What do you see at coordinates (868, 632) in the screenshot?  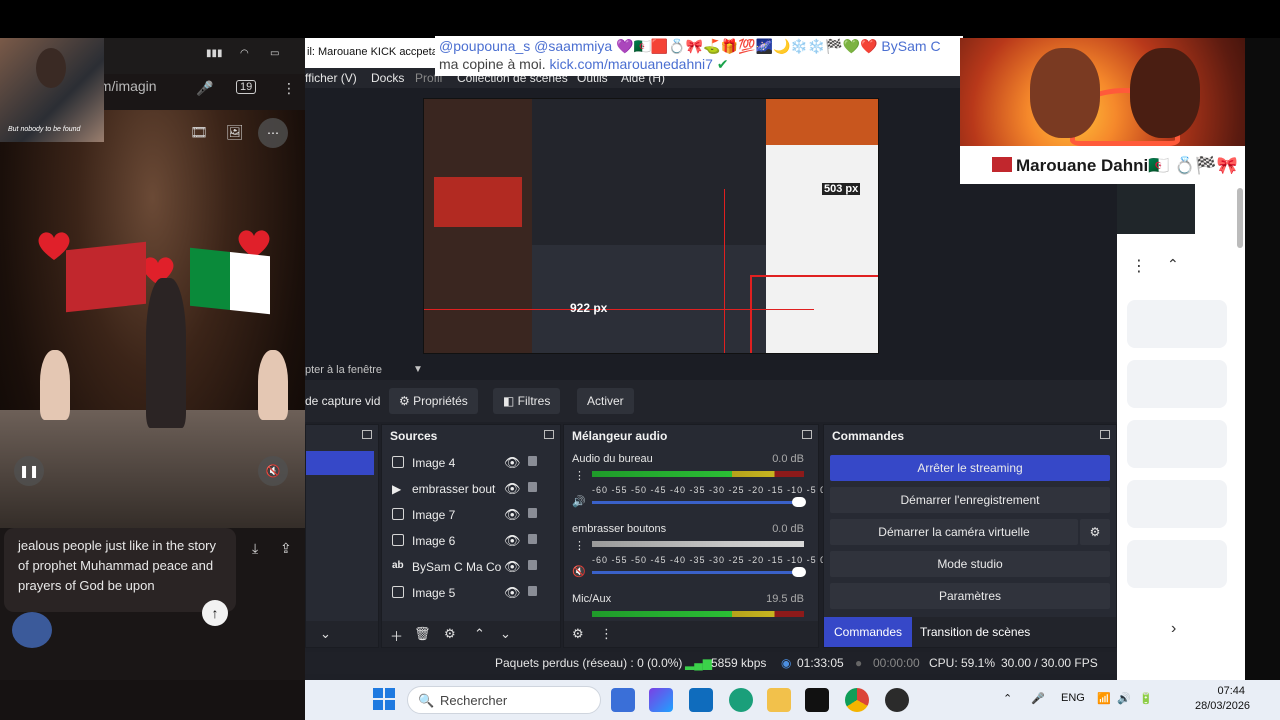 I see `tab-controls: Commandes` at bounding box center [868, 632].